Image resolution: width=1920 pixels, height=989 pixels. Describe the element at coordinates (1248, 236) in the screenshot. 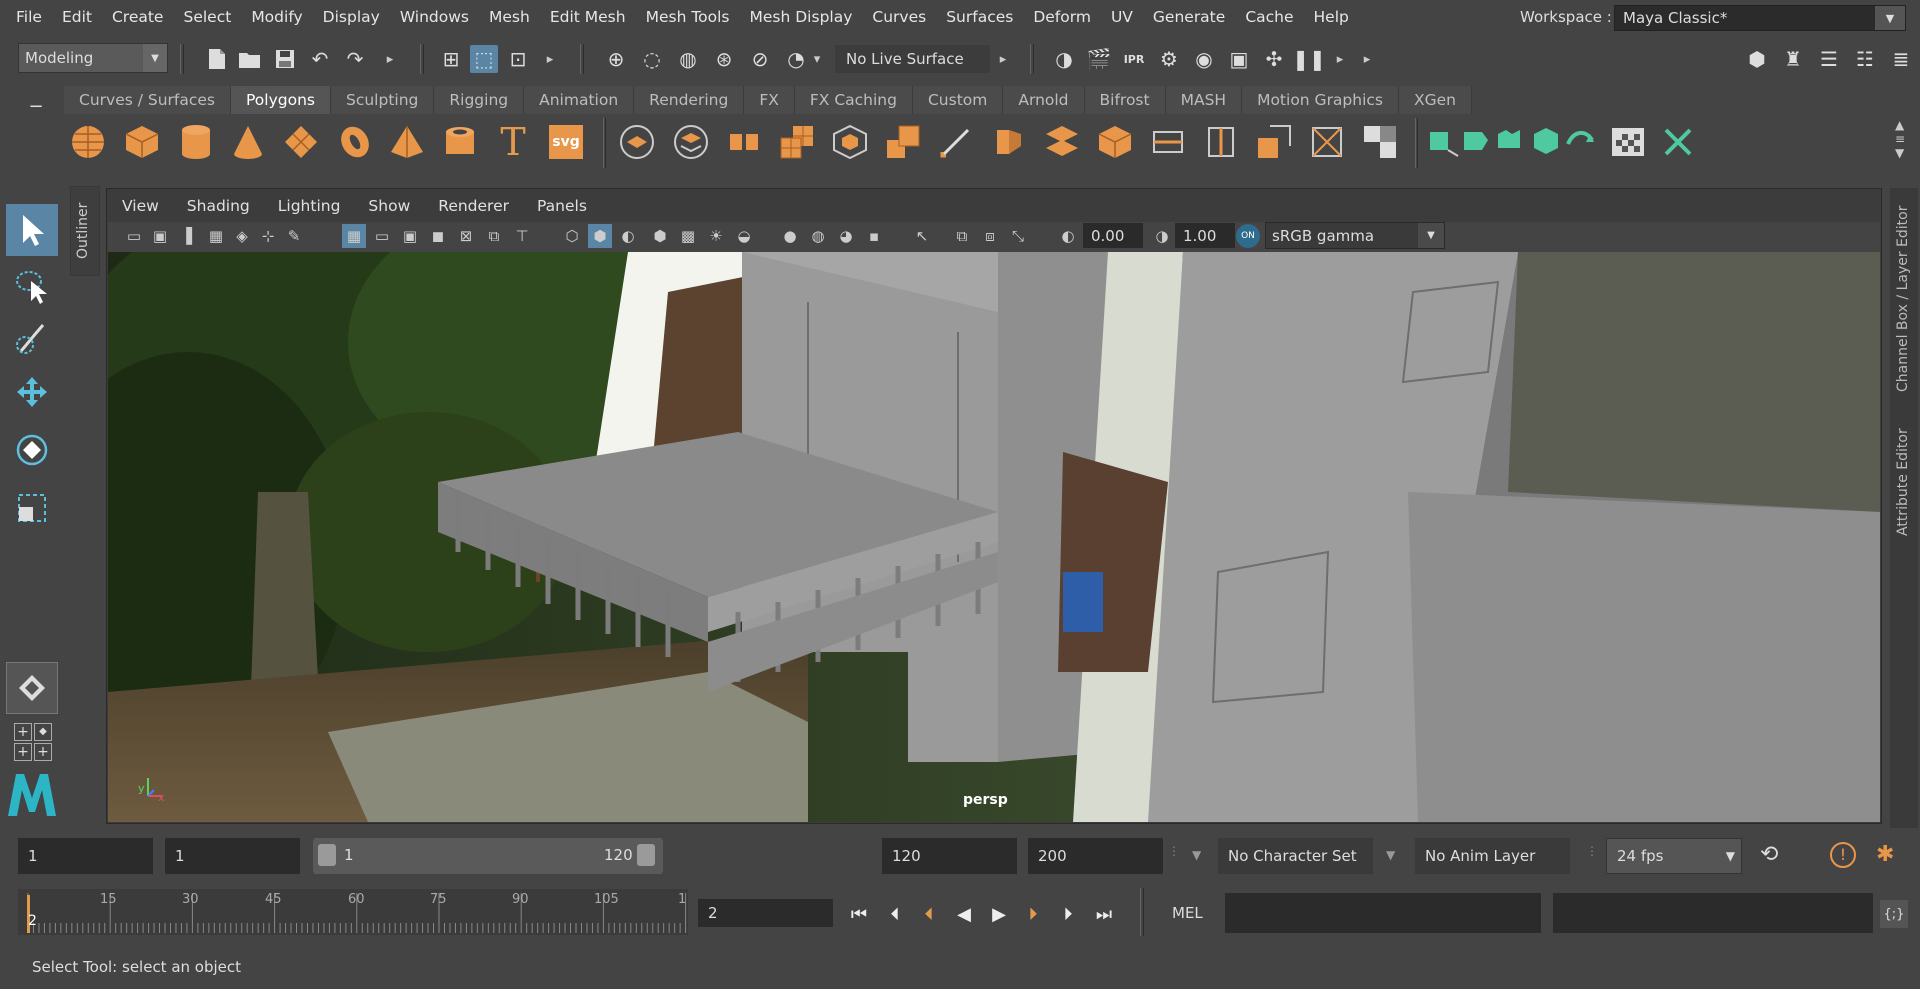

I see `color-management-toggle-icon: ON` at that location.